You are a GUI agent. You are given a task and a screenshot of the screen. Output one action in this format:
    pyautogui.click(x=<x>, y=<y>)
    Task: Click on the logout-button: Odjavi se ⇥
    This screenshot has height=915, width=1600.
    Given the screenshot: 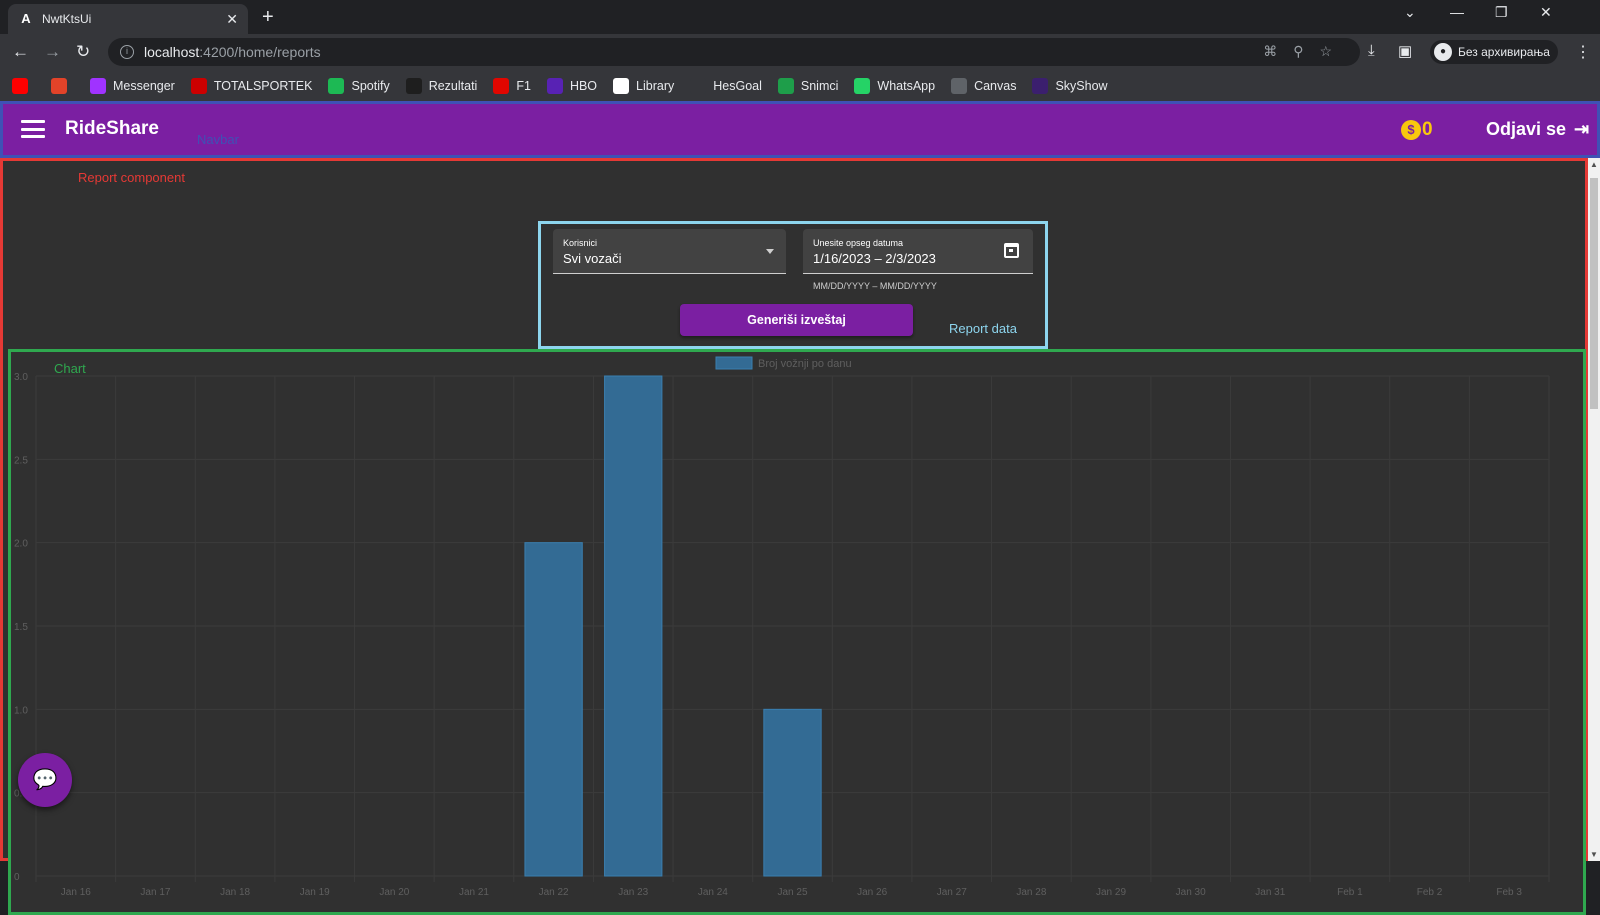 What is the action you would take?
    pyautogui.click(x=1537, y=129)
    